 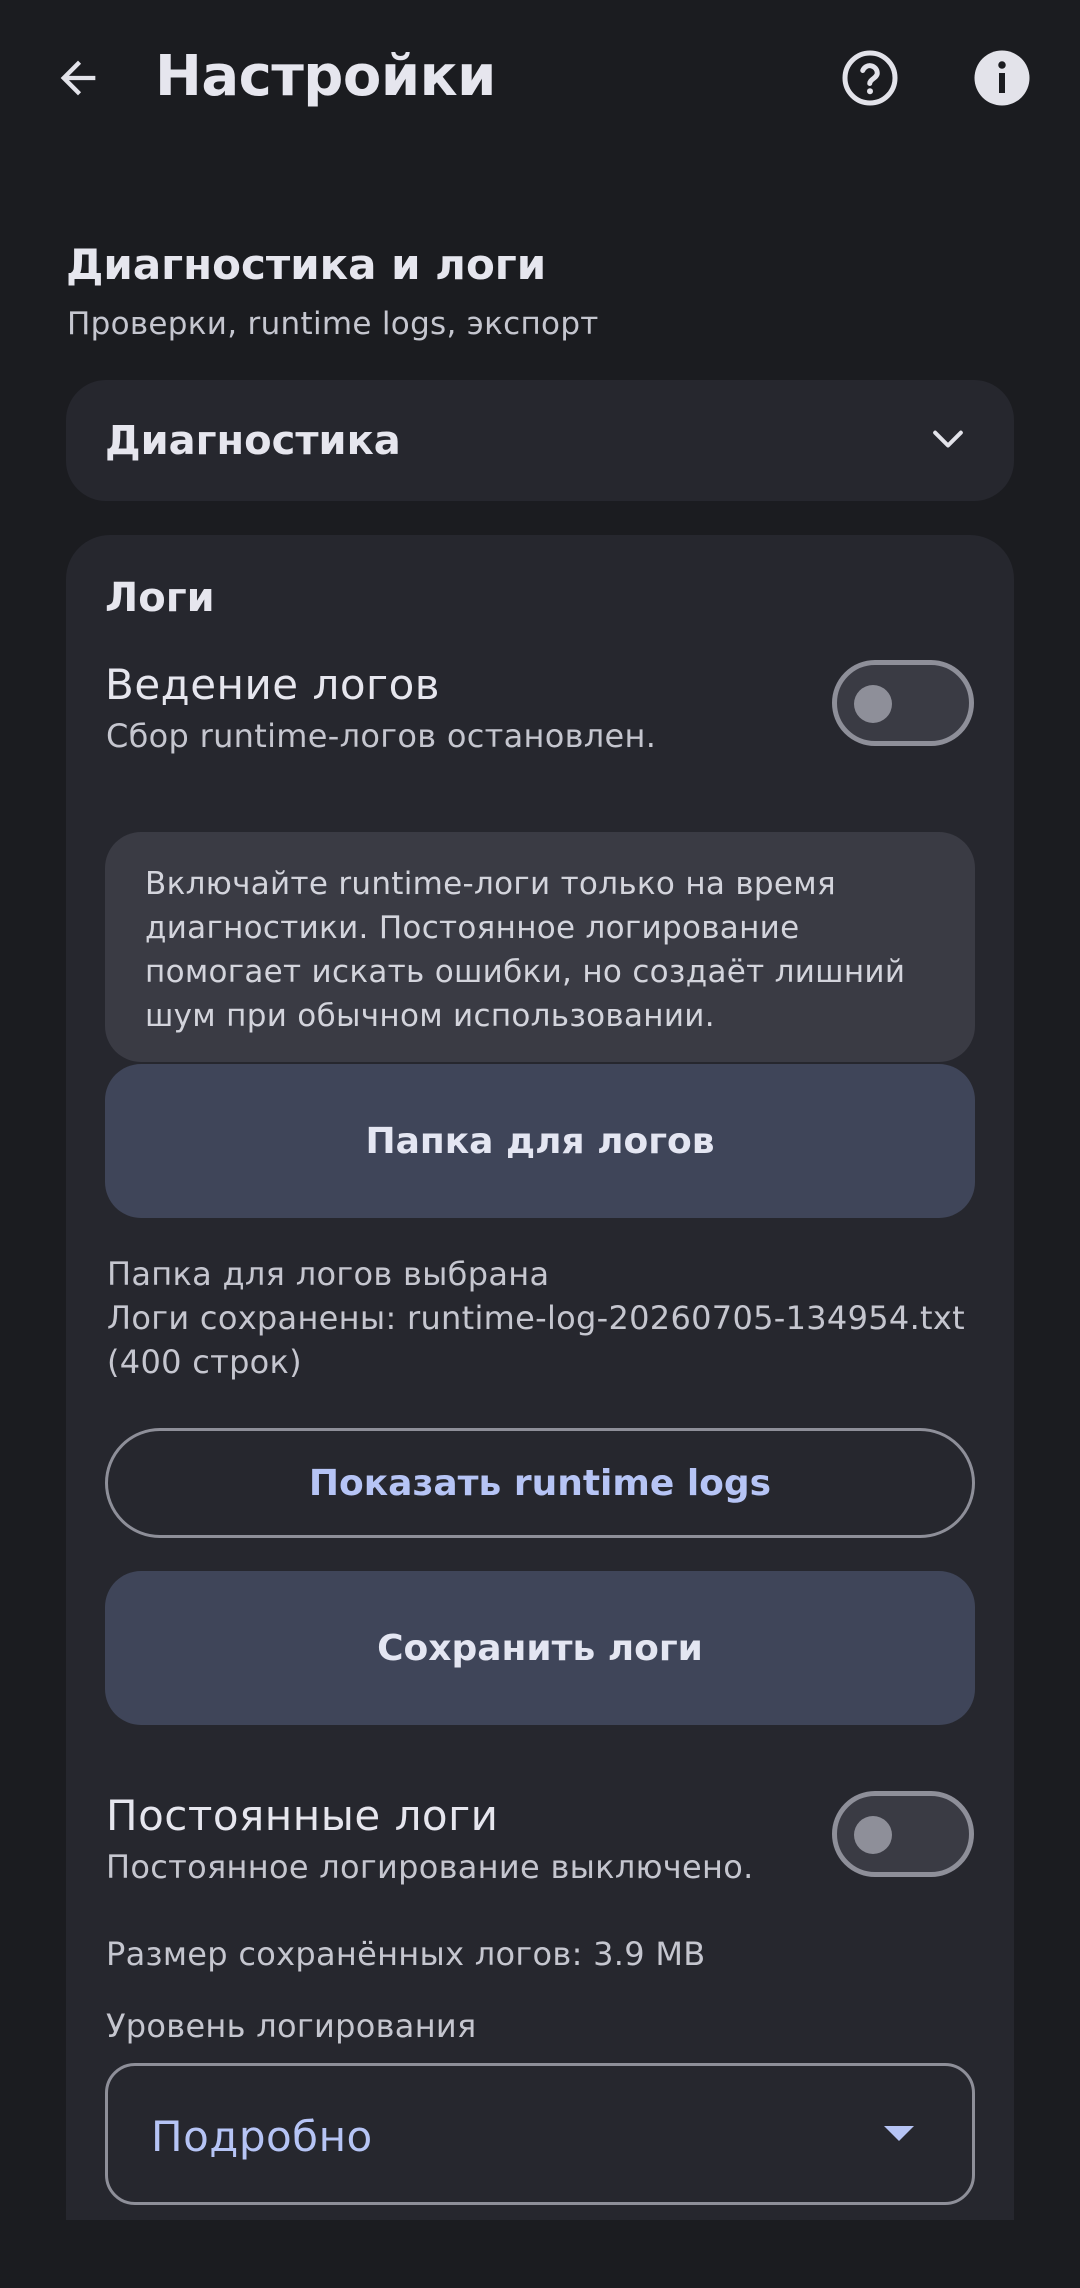 What do you see at coordinates (540, 1141) in the screenshot?
I see `log-folder-button: Папка для логов` at bounding box center [540, 1141].